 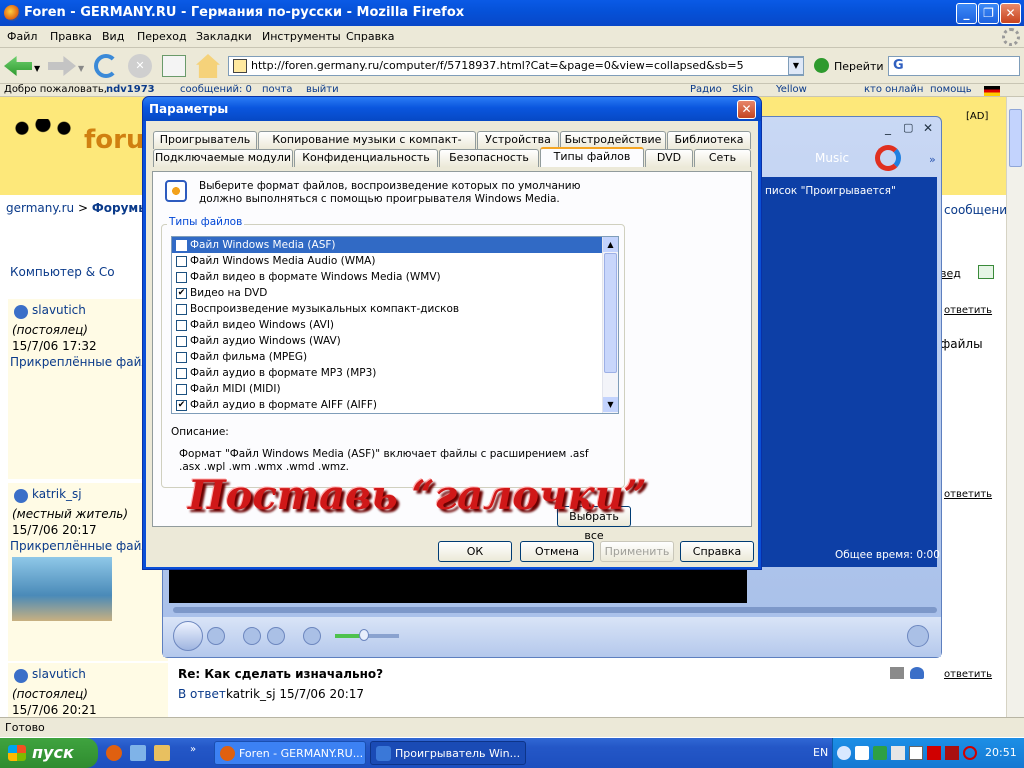 I want to click on menu-help: Справка, so click(x=370, y=36).